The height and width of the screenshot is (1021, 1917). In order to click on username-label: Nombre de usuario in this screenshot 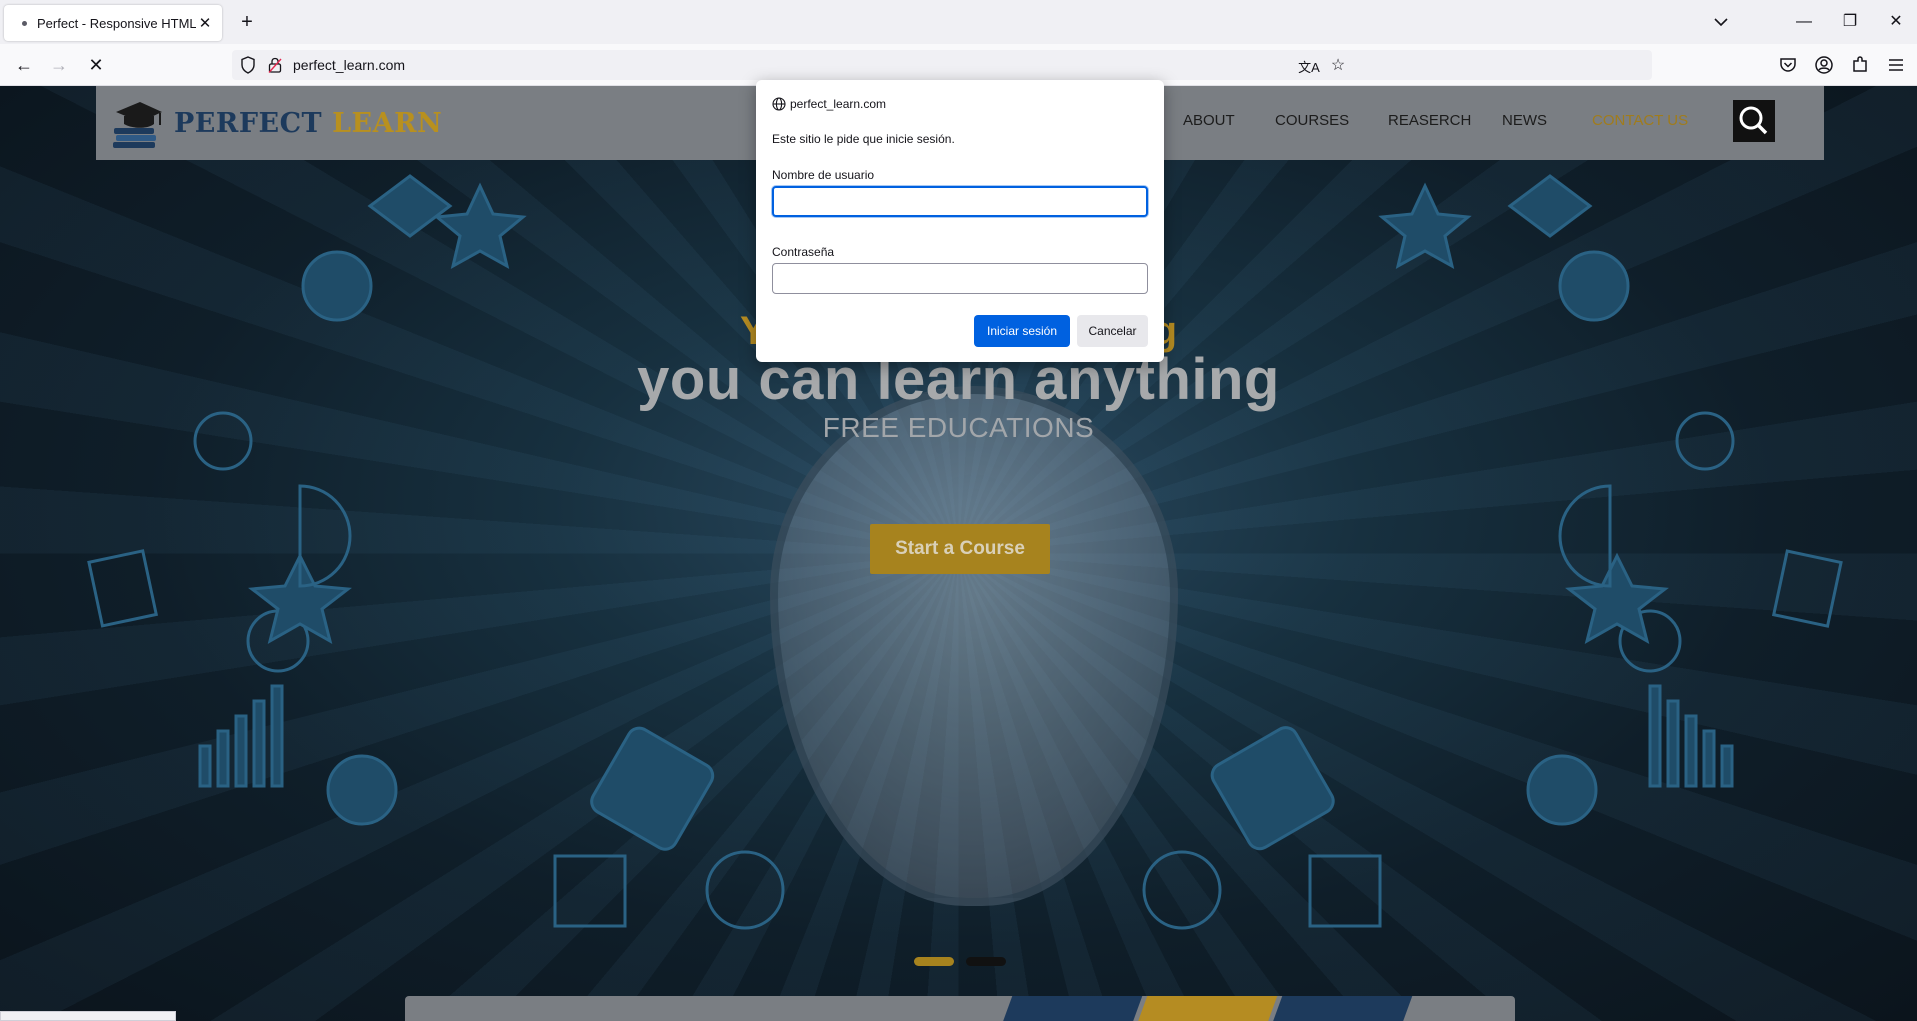, I will do `click(823, 175)`.